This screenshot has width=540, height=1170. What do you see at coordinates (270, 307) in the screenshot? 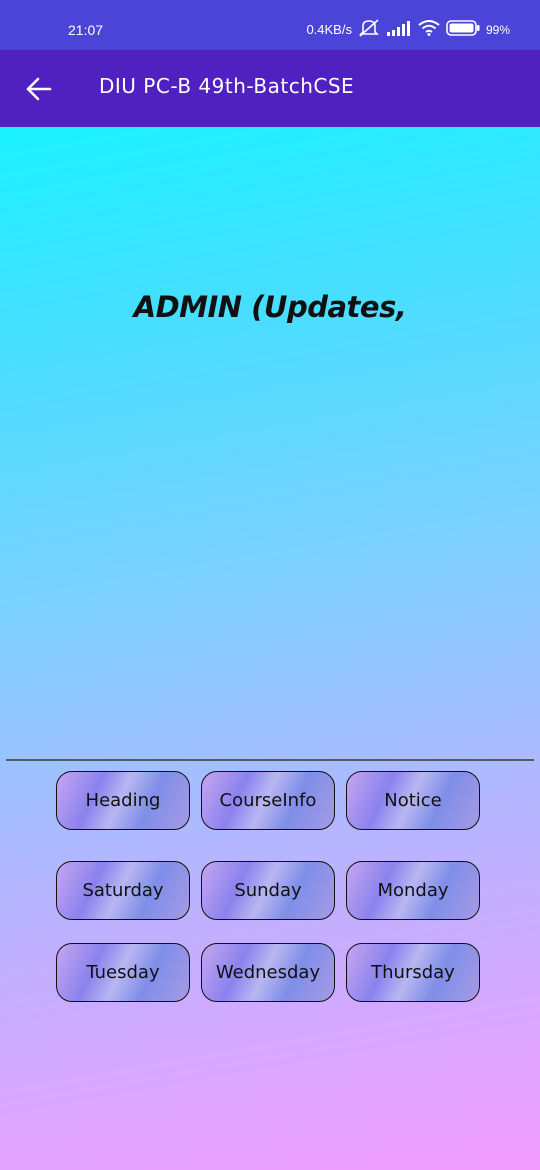
I see `admin-headline: ADMIN (Updates,` at bounding box center [270, 307].